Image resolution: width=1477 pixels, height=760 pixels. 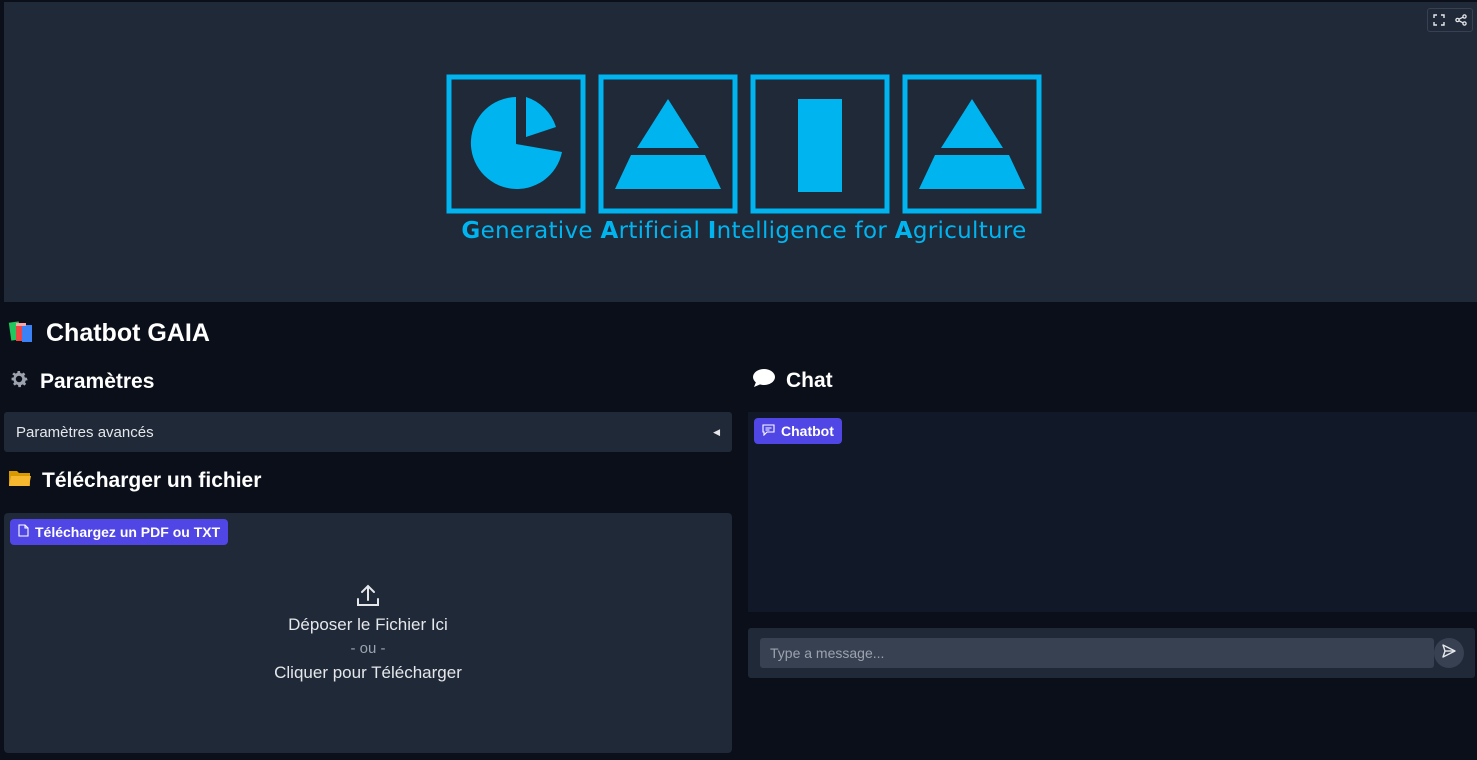 I want to click on banner-toolbar, so click(x=1450, y=20).